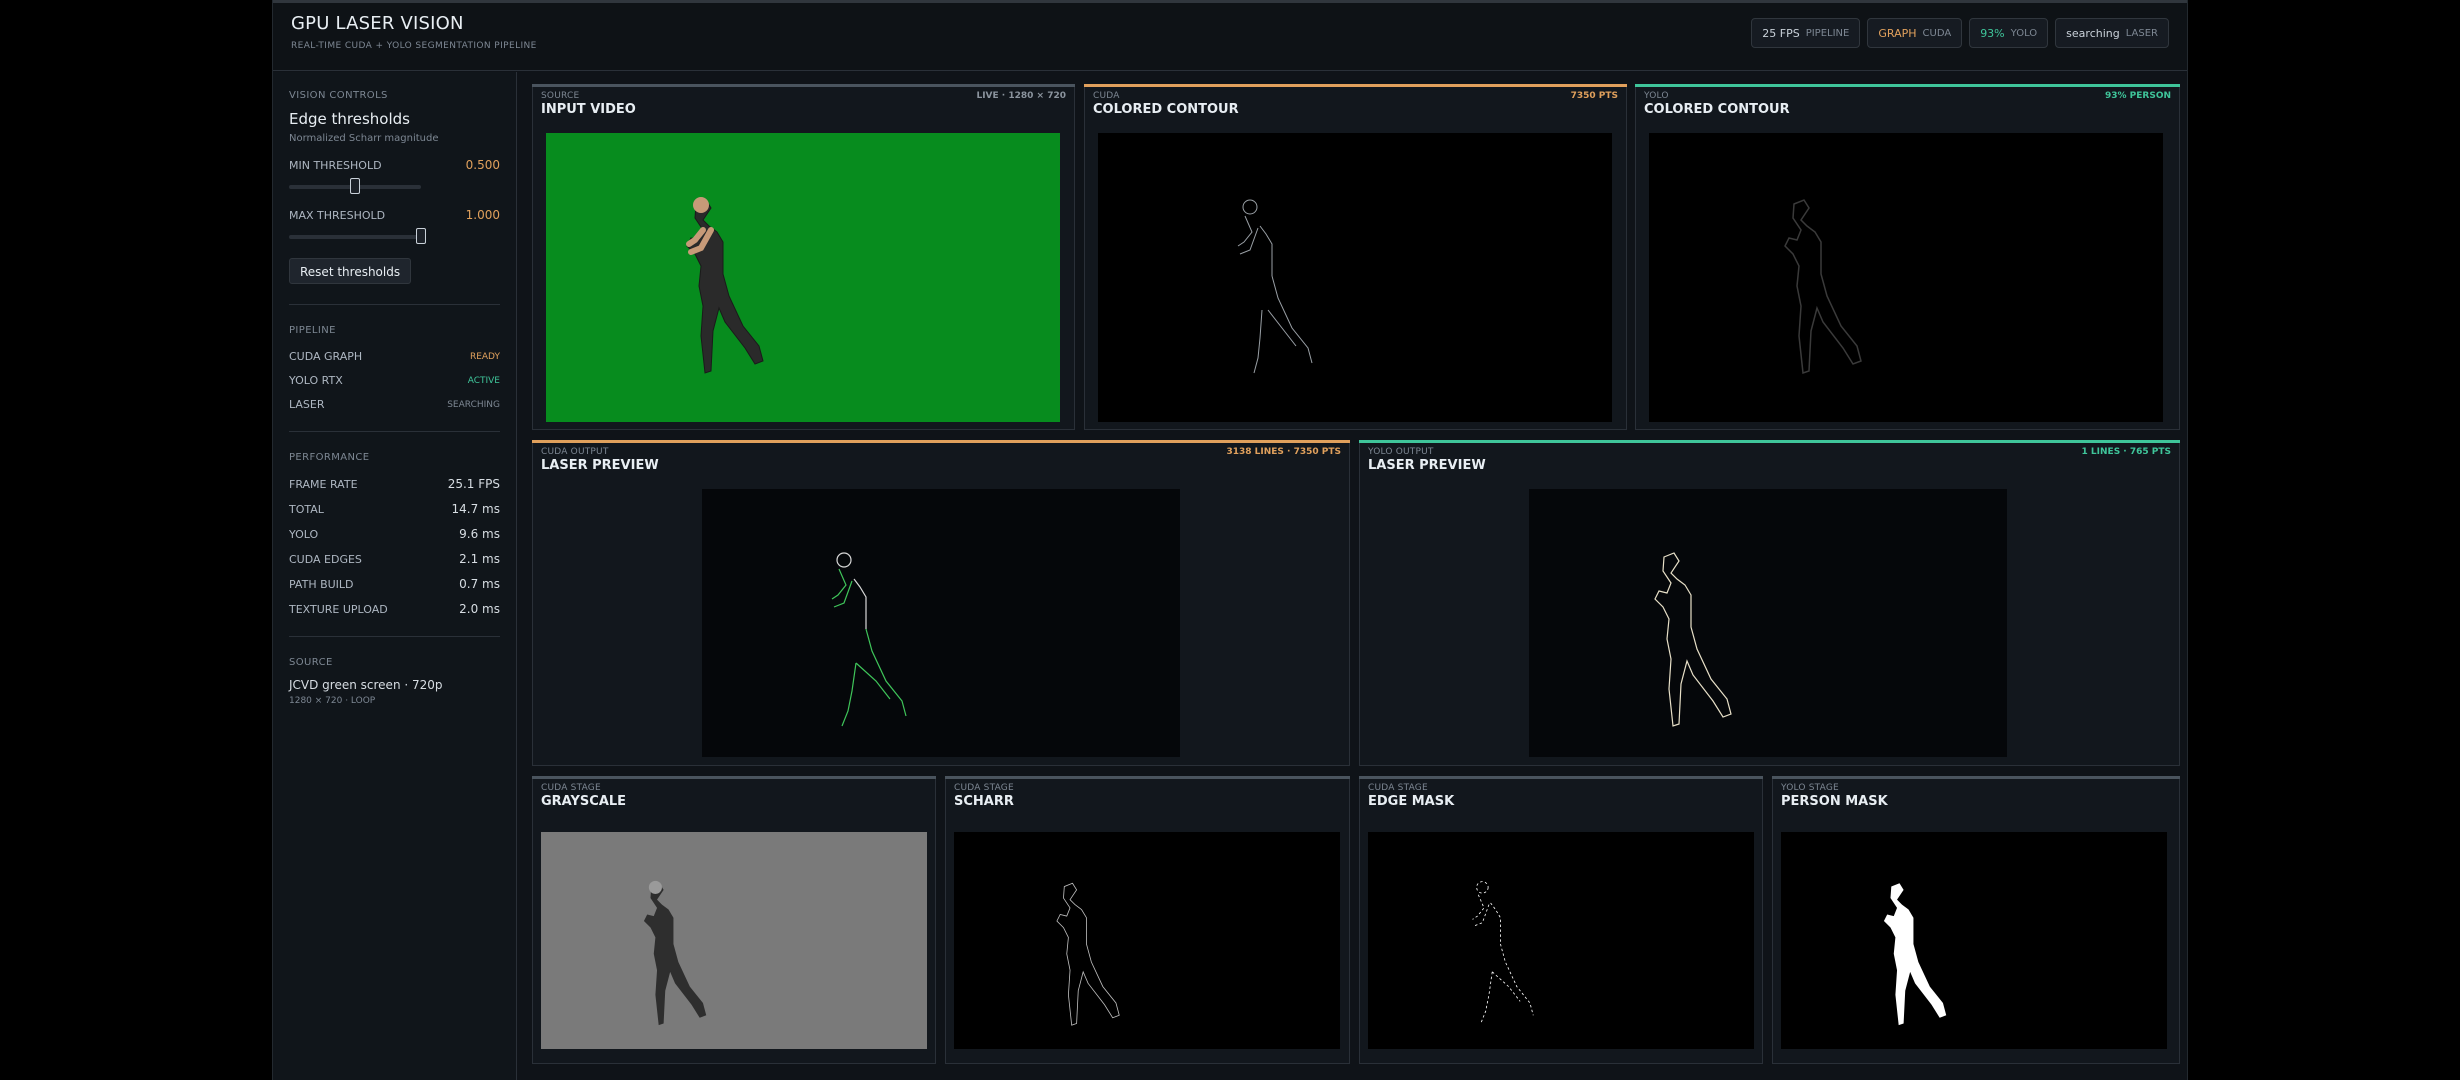  I want to click on pipeline-item-name: CUDA GRAPH, so click(326, 356).